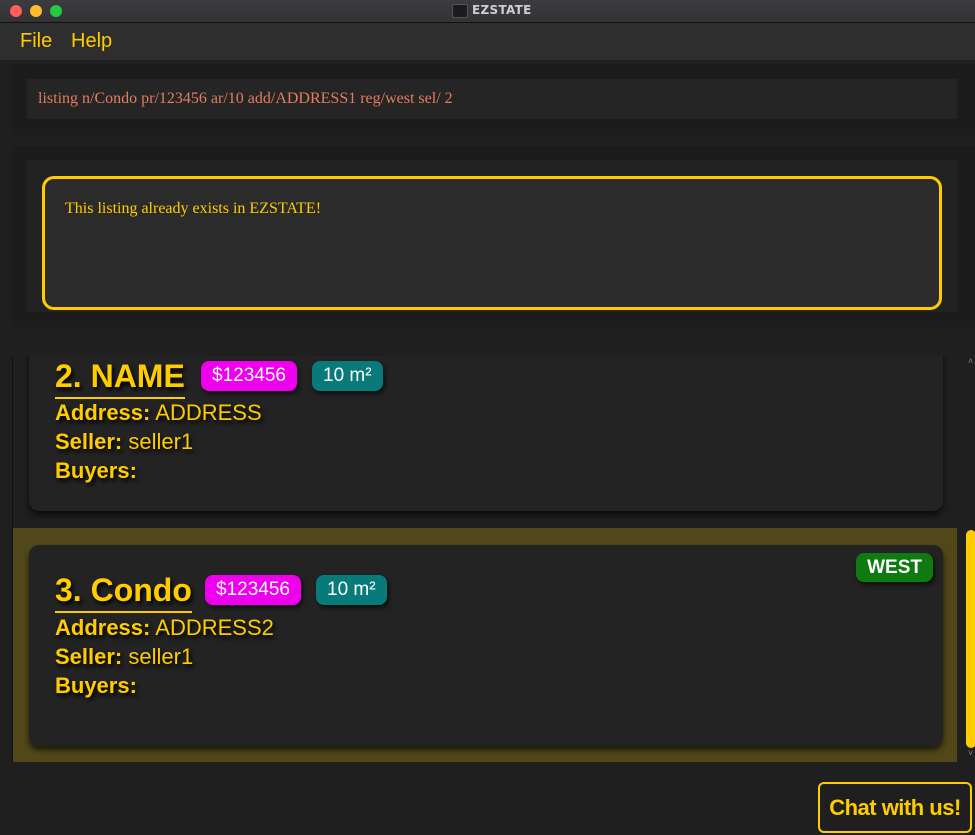  I want to click on list-scrollbar: ˄ ˅, so click(970, 559).